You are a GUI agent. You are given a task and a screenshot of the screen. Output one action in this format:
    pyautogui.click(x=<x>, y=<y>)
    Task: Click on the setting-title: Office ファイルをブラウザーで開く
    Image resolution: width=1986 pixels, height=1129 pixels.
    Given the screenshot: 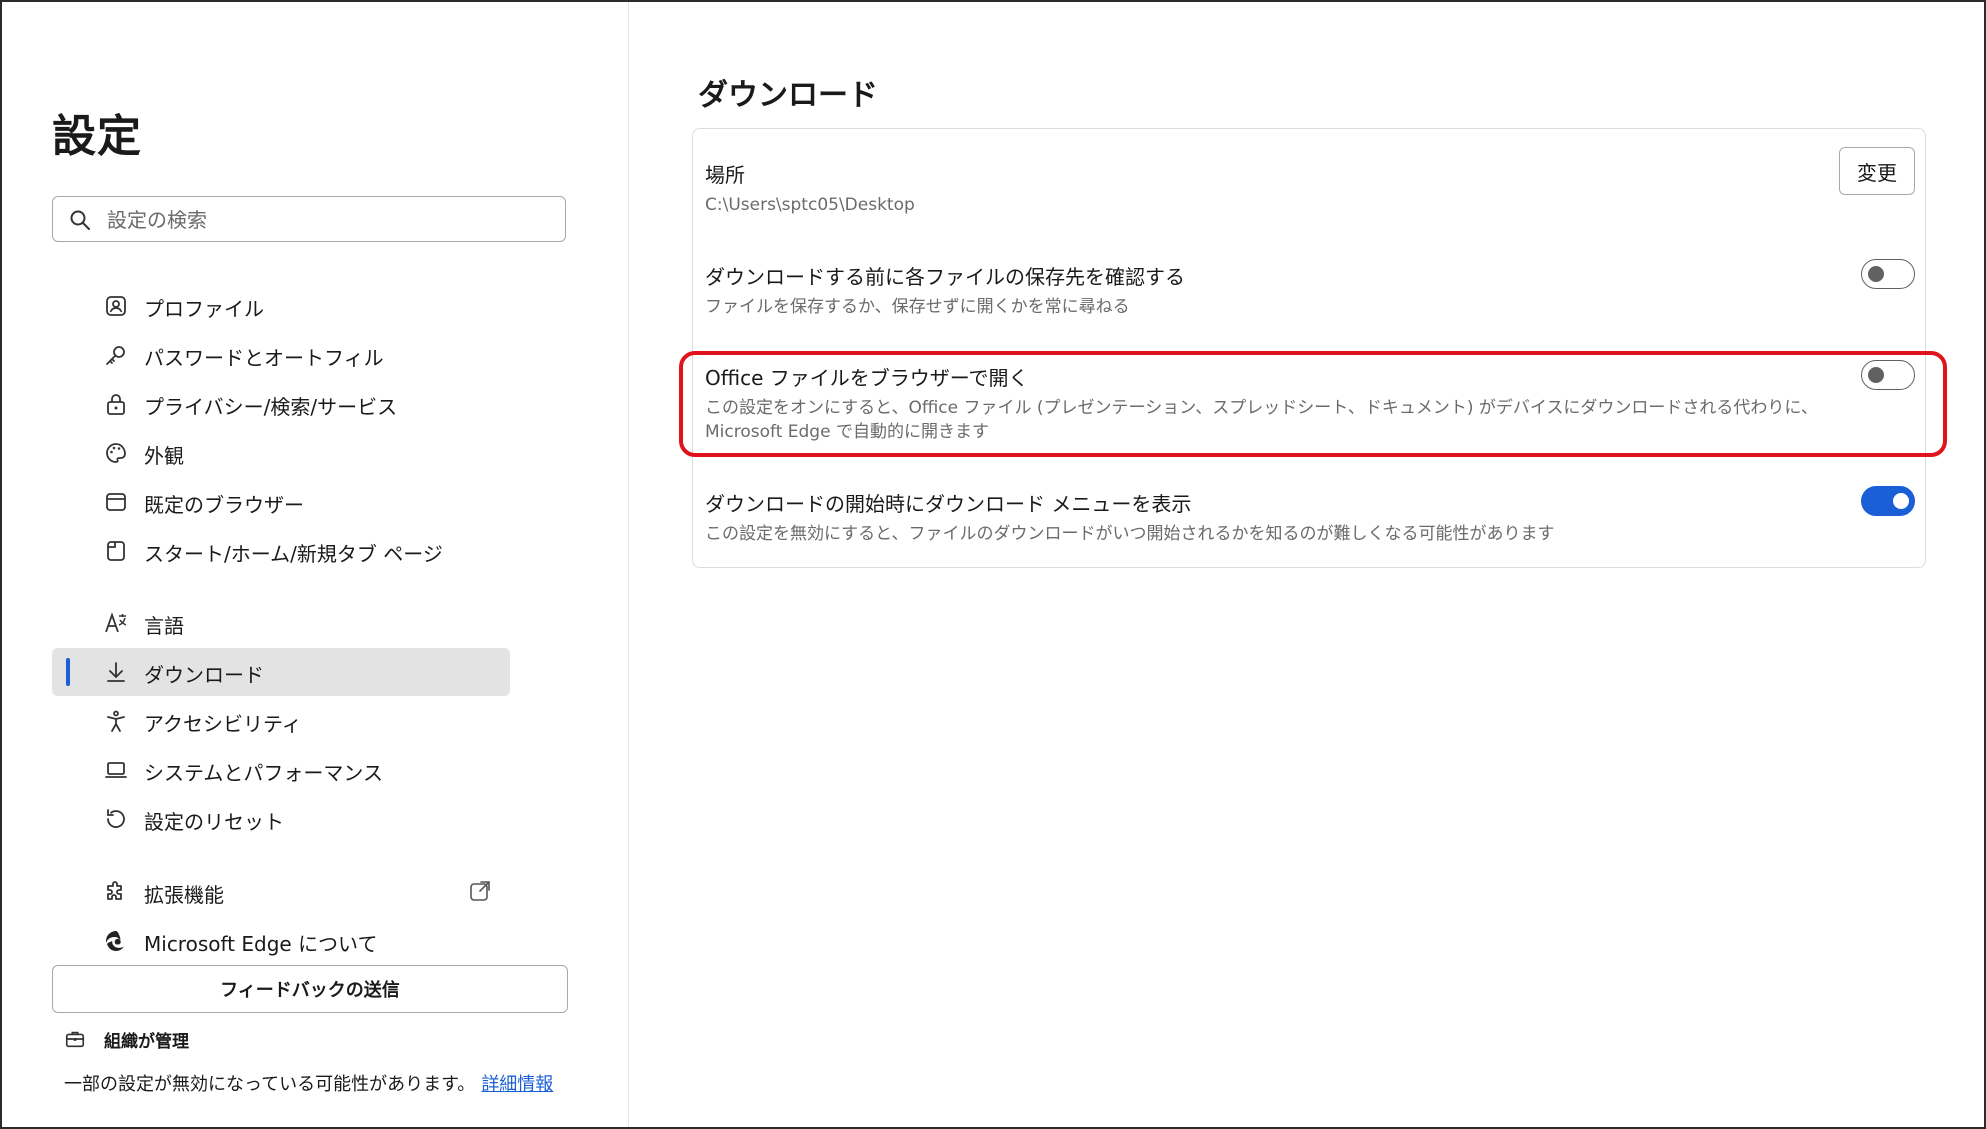 What is the action you would take?
    pyautogui.click(x=867, y=378)
    